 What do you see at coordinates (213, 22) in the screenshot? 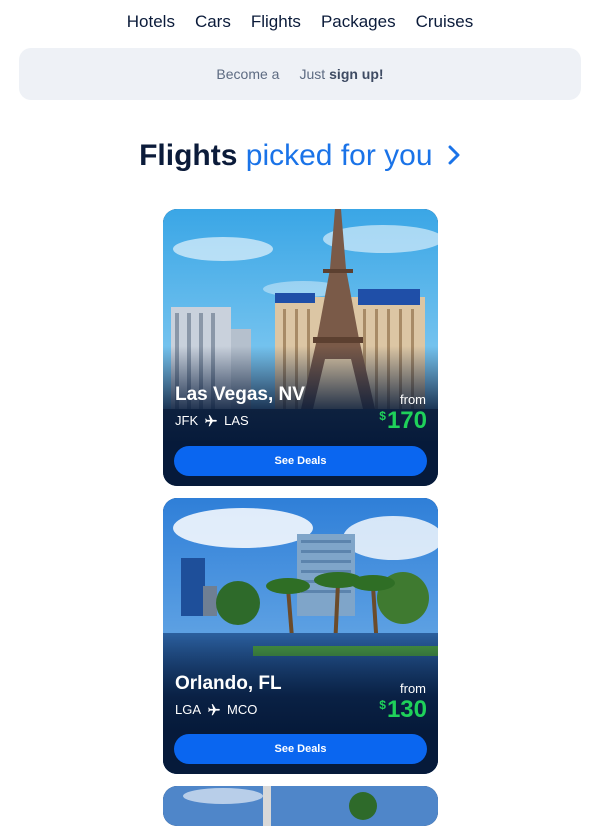
I see `nav-cars: Cars` at bounding box center [213, 22].